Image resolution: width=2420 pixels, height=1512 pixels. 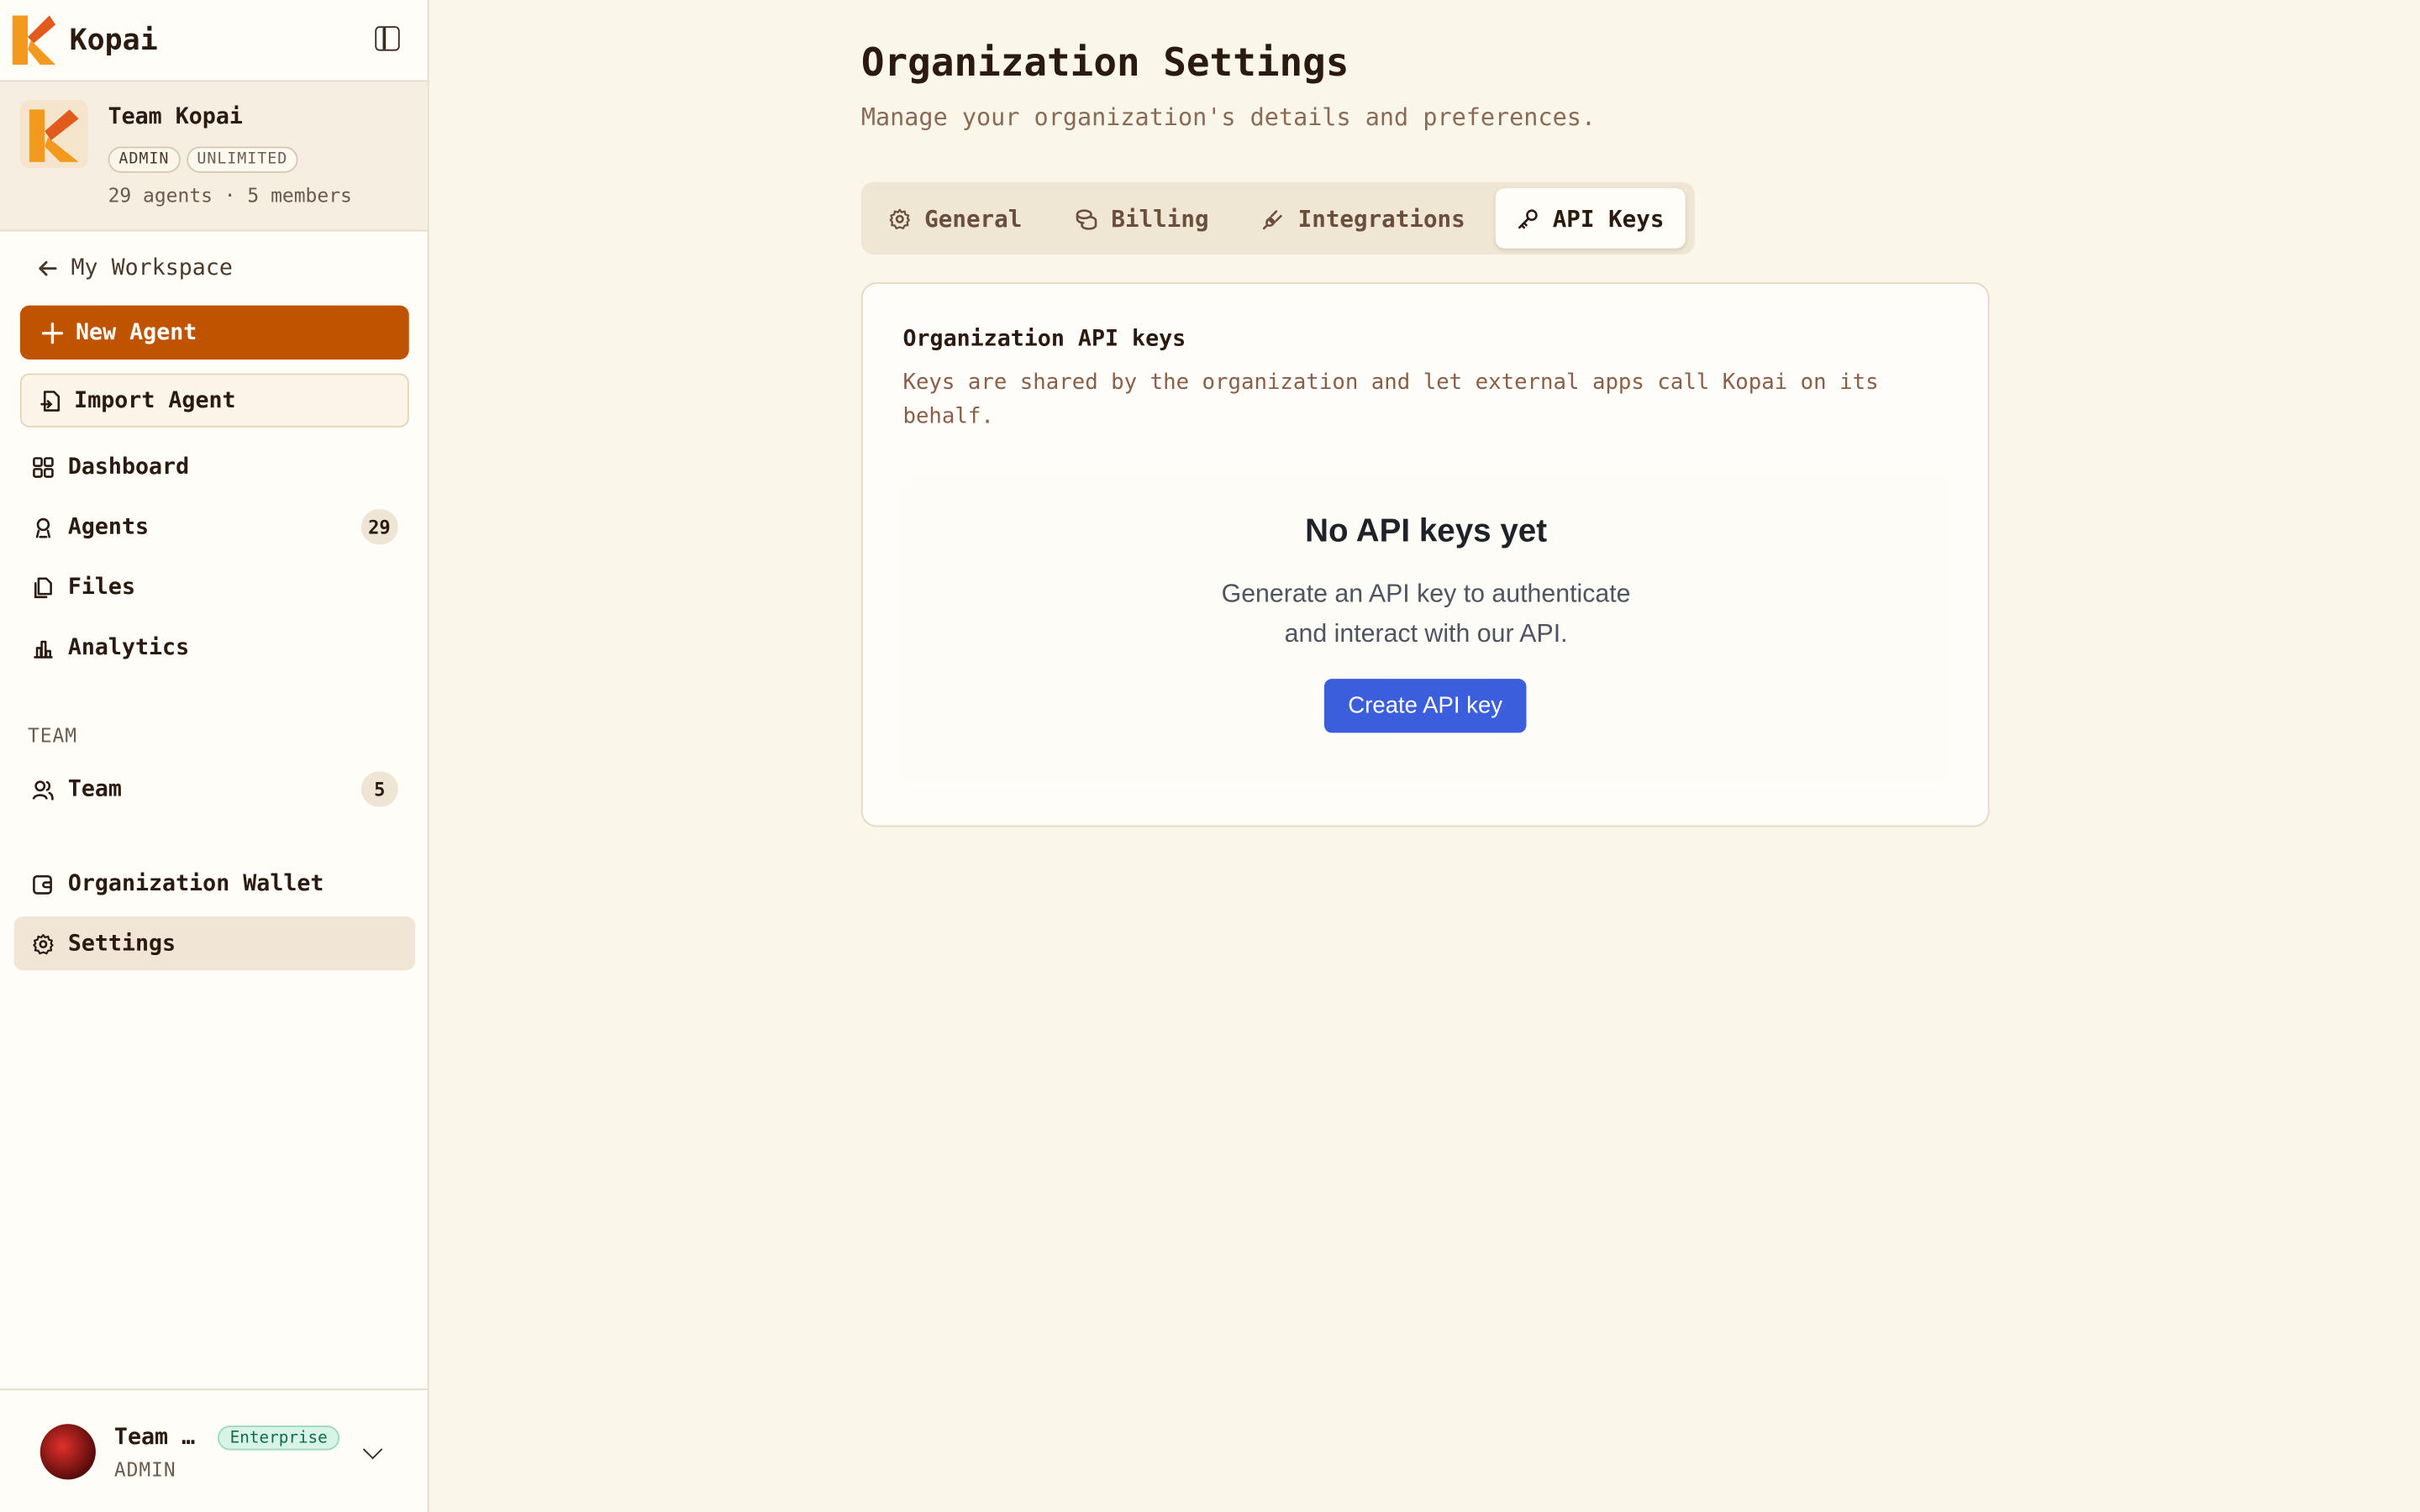 I want to click on key-icon, so click(x=1528, y=218).